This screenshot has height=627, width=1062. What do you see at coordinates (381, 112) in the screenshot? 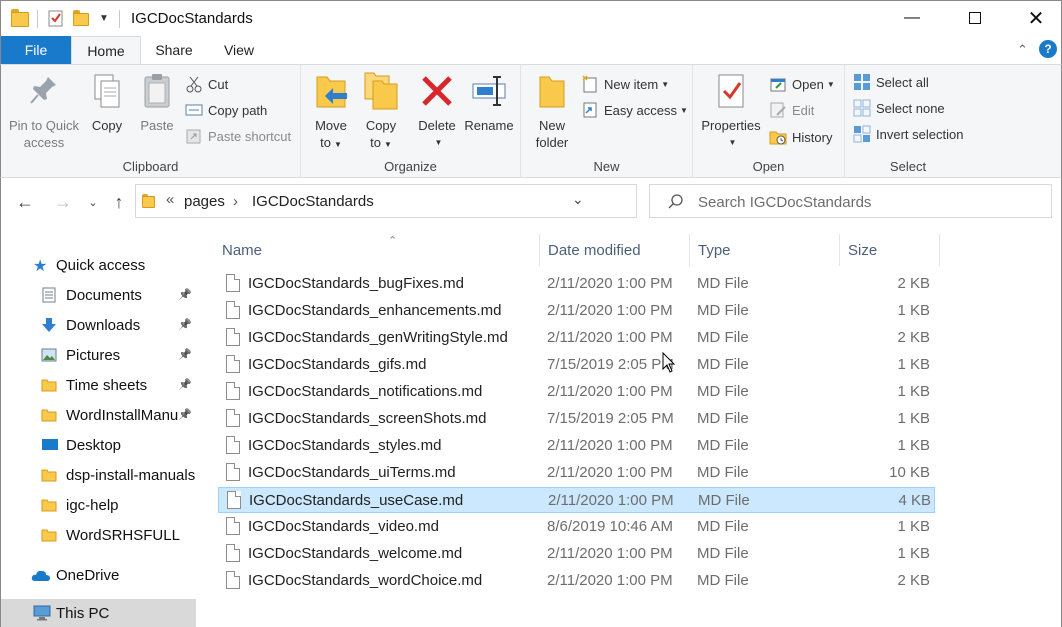
I see `copy-to-button: Copy to ▼` at bounding box center [381, 112].